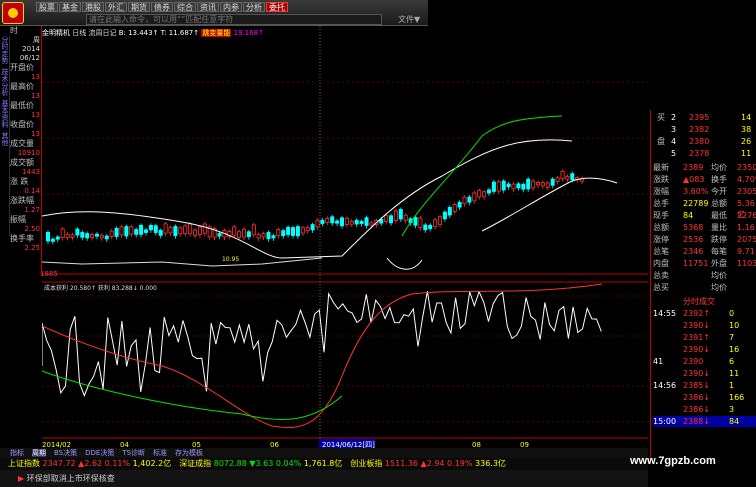 This screenshot has width=756, height=487. Describe the element at coordinates (431, 463) in the screenshot. I see `index-change: ▲2.94` at that location.